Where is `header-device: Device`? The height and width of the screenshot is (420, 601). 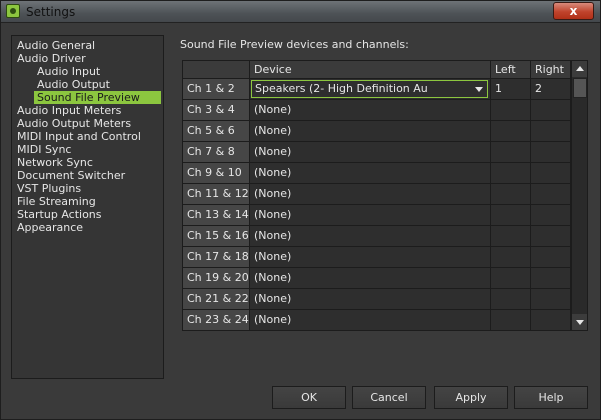
header-device: Device is located at coordinates (370, 70).